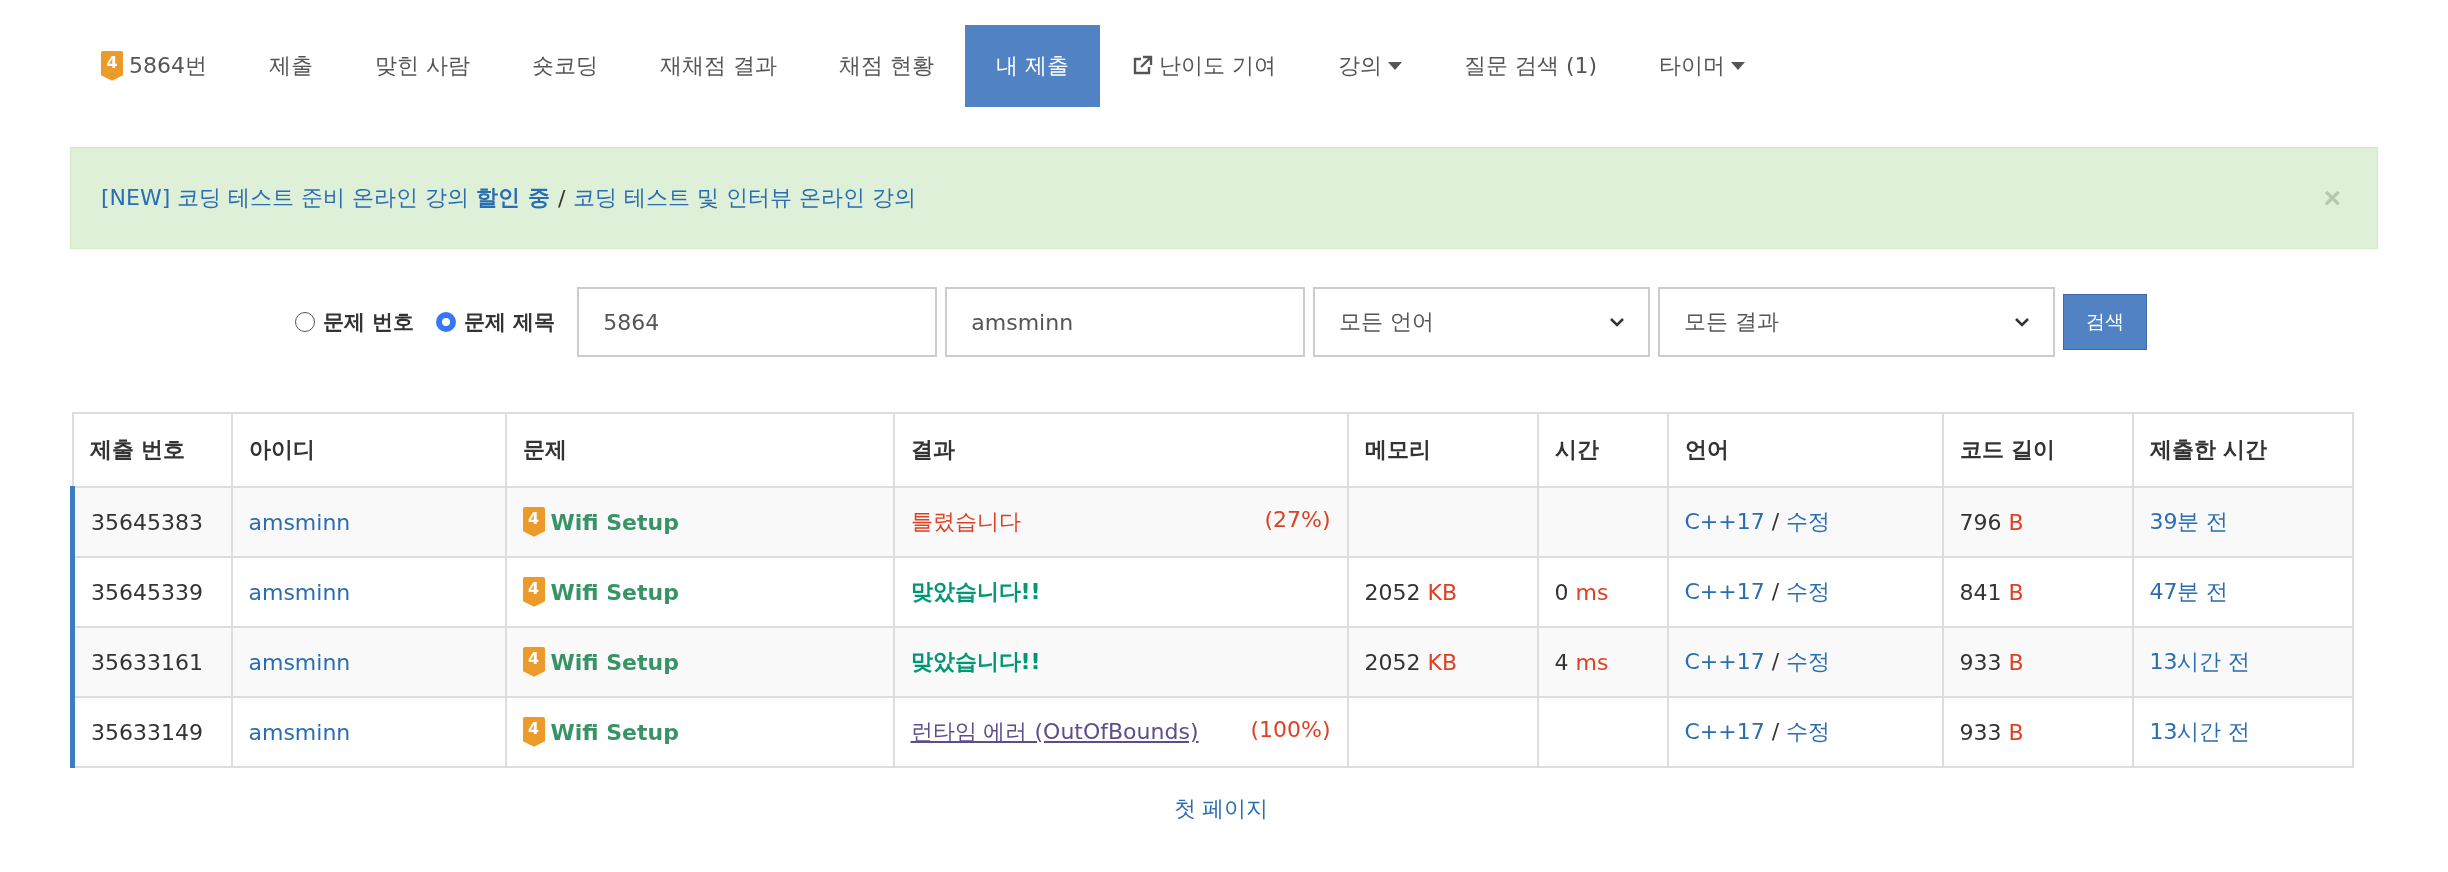 This screenshot has width=2448, height=872. Describe the element at coordinates (147, 732) in the screenshot. I see `submission-id: 35633149` at that location.